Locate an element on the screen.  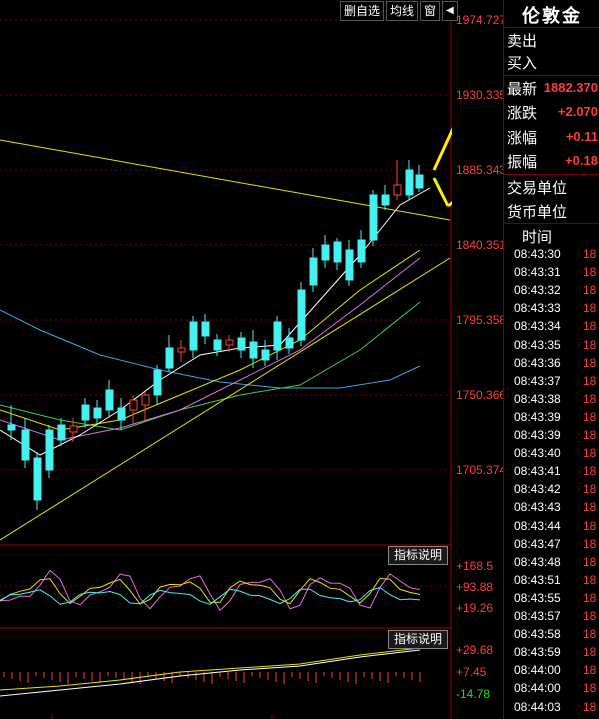
delete-watchlist-button: 删自选 is located at coordinates (362, 11).